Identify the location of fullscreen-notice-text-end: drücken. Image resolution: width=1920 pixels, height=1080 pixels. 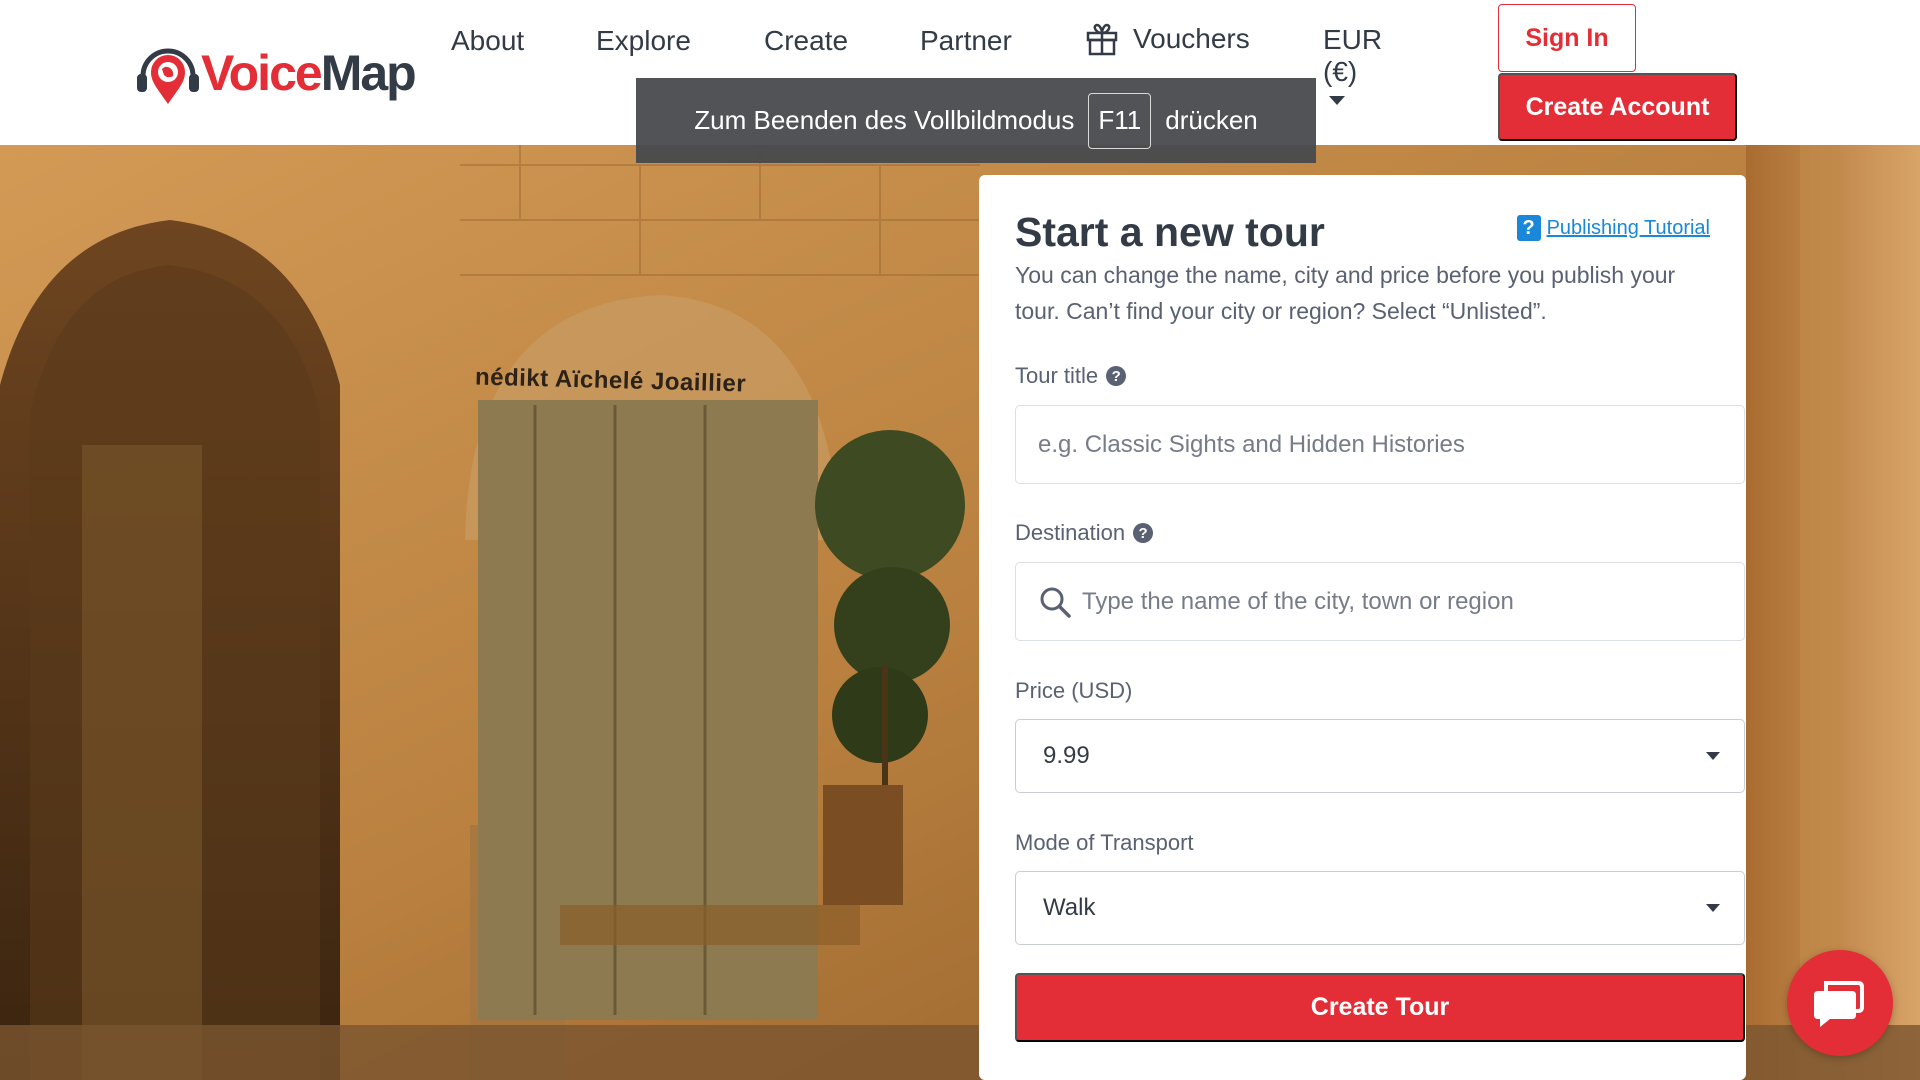
(1211, 120).